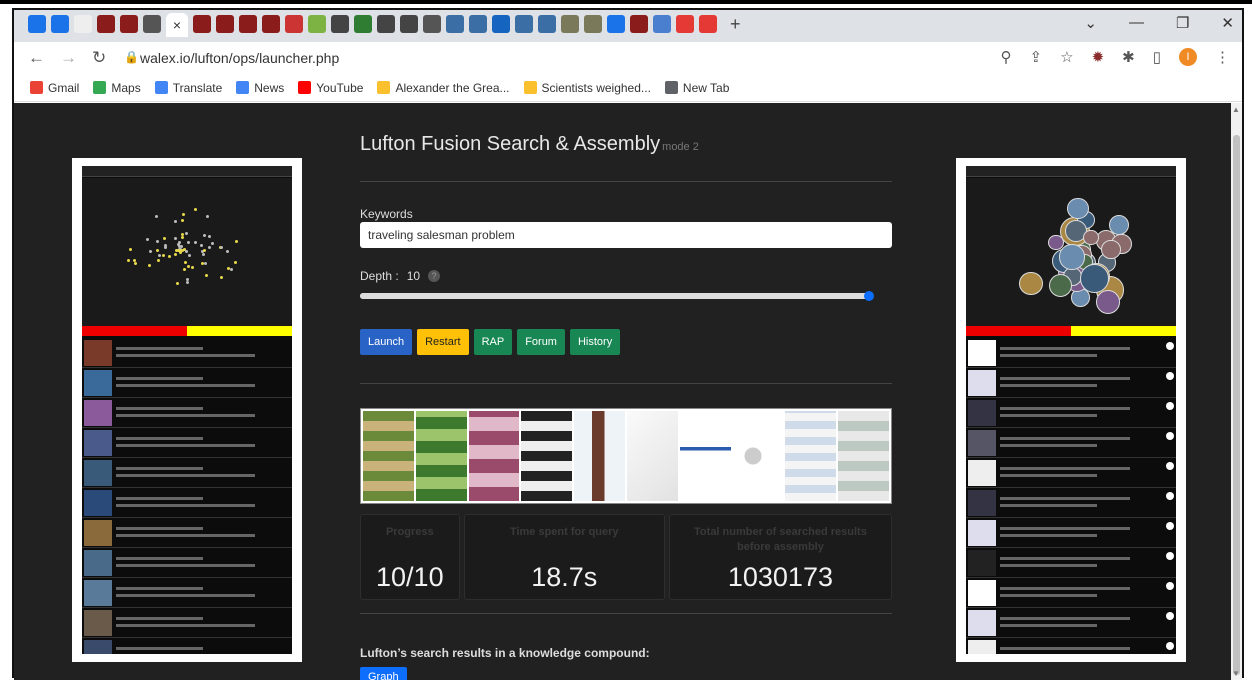 Image resolution: width=1252 pixels, height=680 pixels. I want to click on time-label: Time spent for query, so click(564, 532).